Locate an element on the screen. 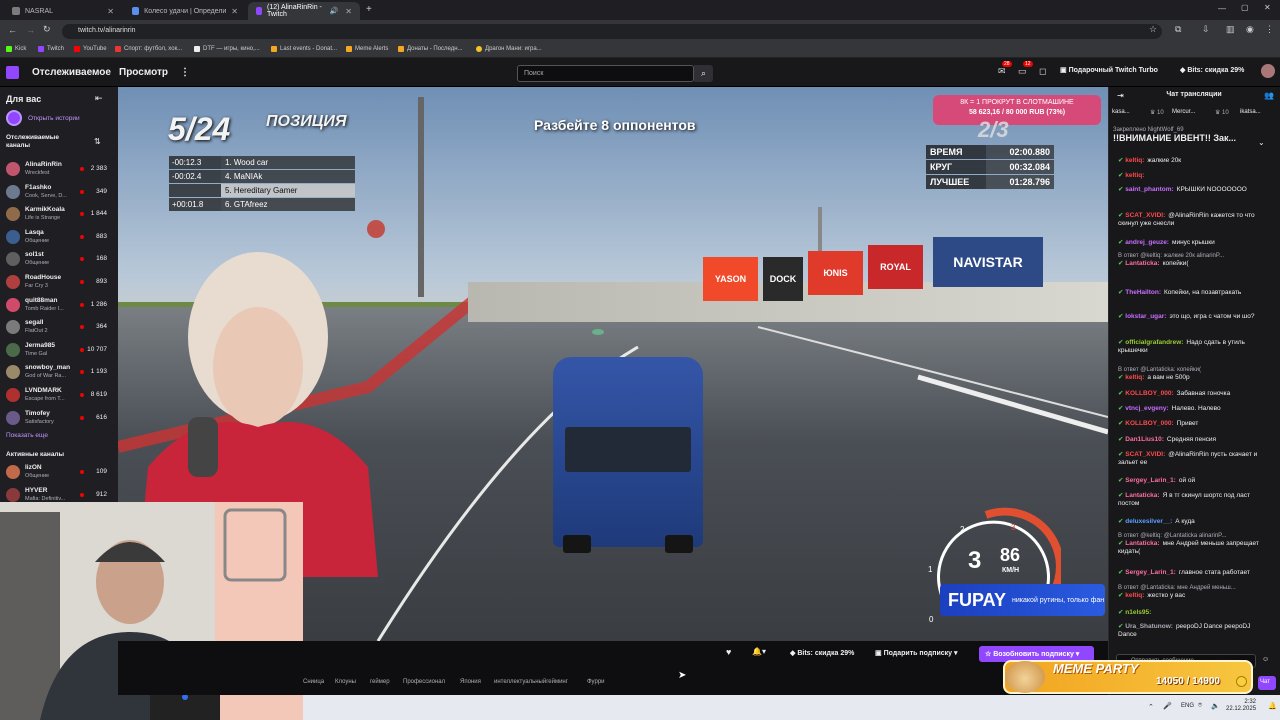 This screenshot has width=1280, height=720. stream-tag: Профессионал is located at coordinates (424, 682).